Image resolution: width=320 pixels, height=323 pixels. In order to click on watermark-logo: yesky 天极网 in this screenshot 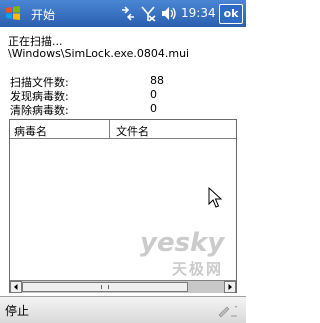, I will do `click(190, 260)`.